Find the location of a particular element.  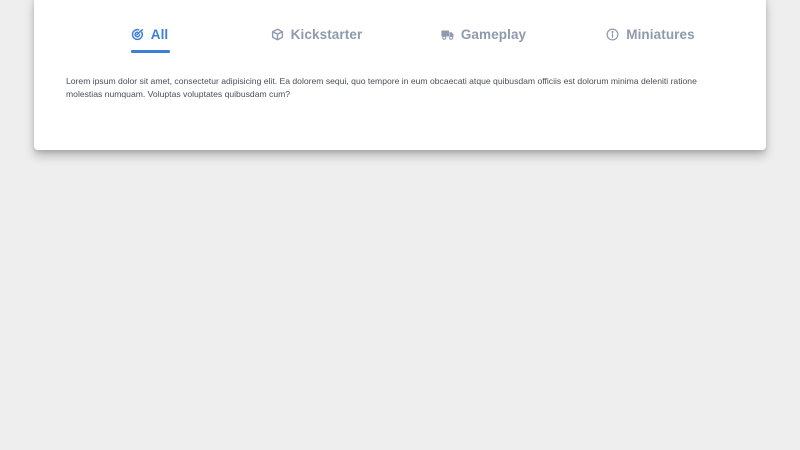

tab-all-inner: All is located at coordinates (150, 38).